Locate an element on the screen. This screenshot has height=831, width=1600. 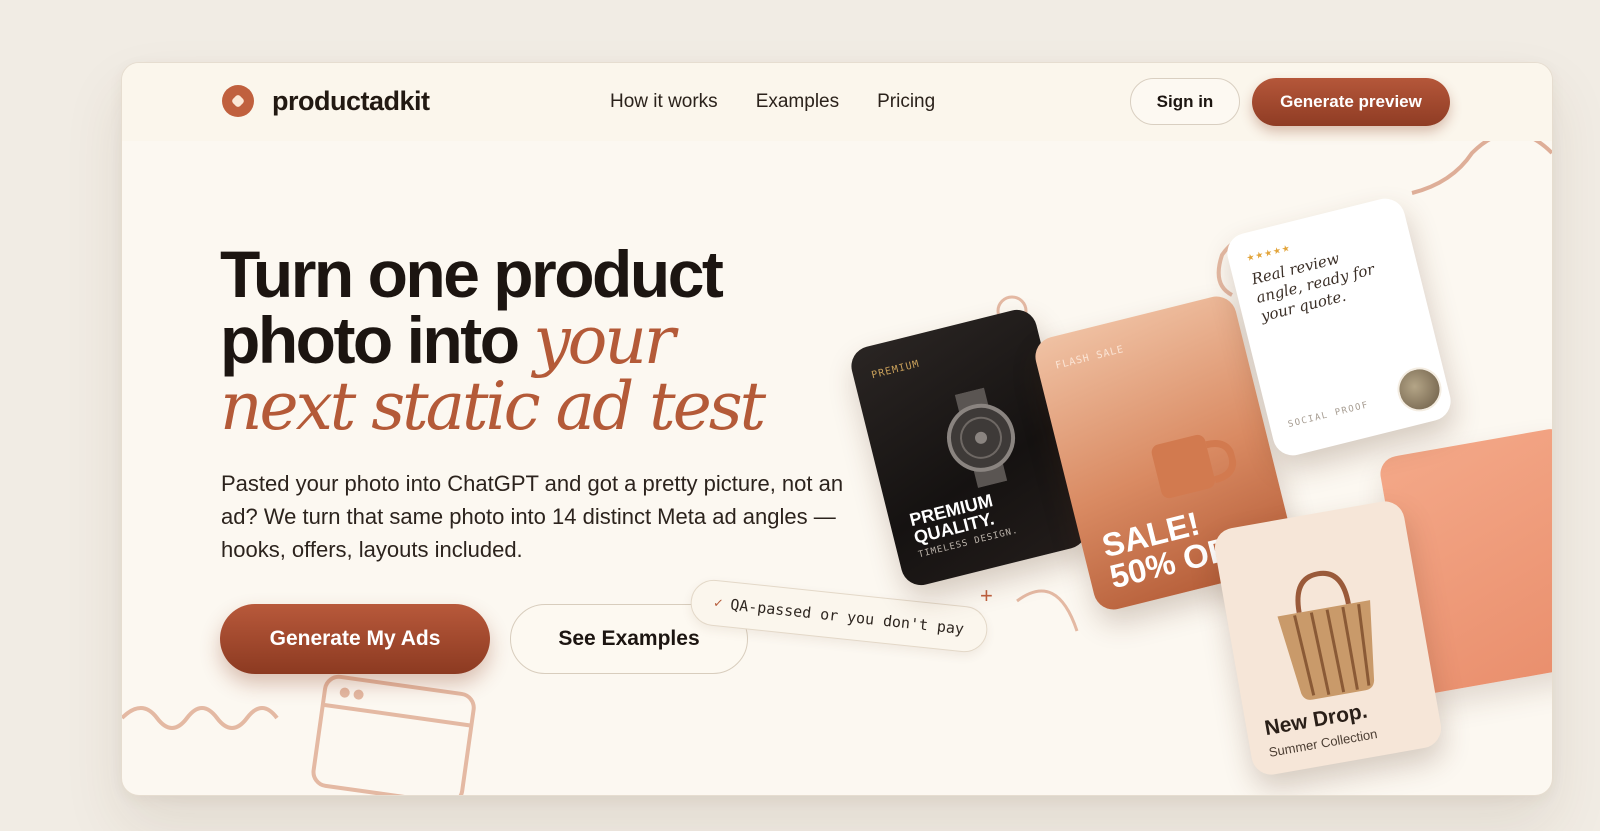
hero-heading-line-2: photo into is located at coordinates (370, 340).